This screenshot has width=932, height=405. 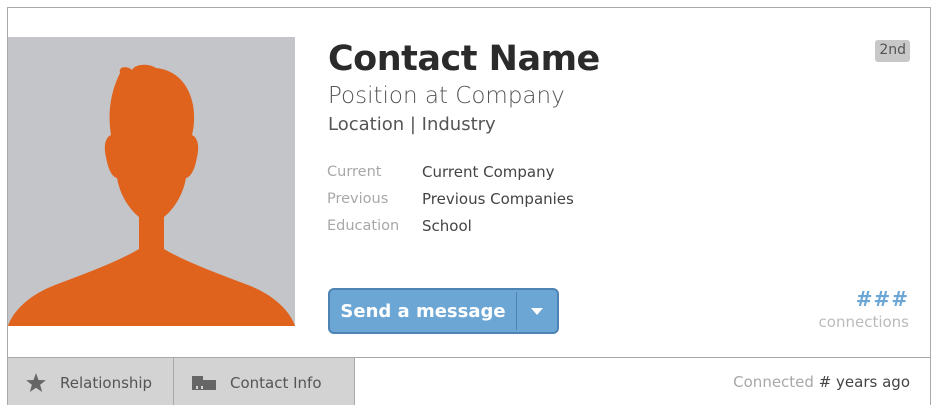 I want to click on detail-value: Previous Companies, so click(x=498, y=198).